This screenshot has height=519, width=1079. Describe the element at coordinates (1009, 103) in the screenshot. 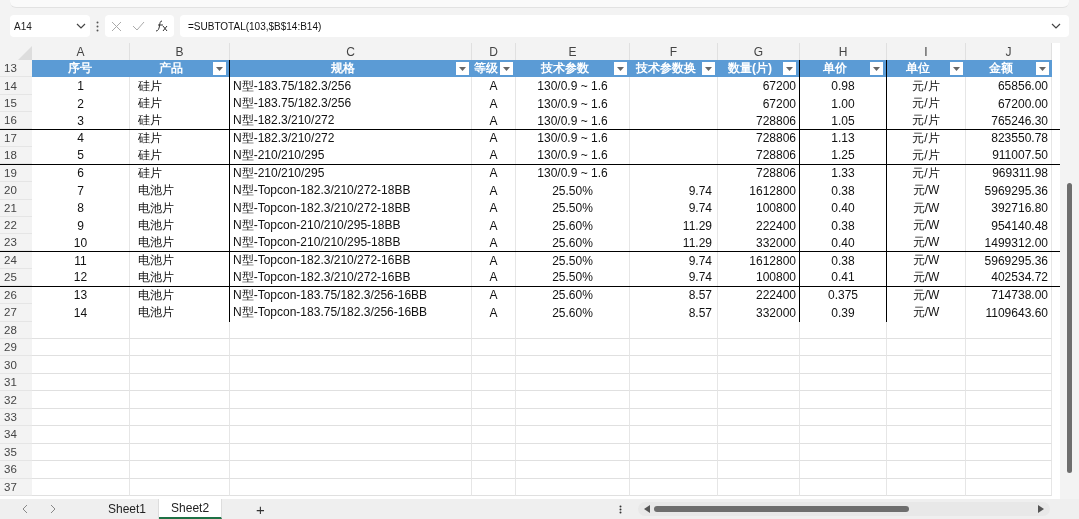

I see `amount-cell: 67200.00` at that location.